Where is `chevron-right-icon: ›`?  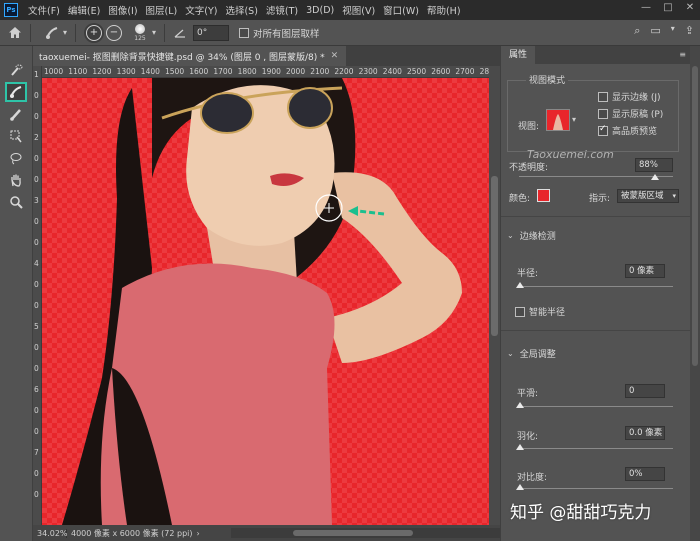 chevron-right-icon: › is located at coordinates (198, 533).